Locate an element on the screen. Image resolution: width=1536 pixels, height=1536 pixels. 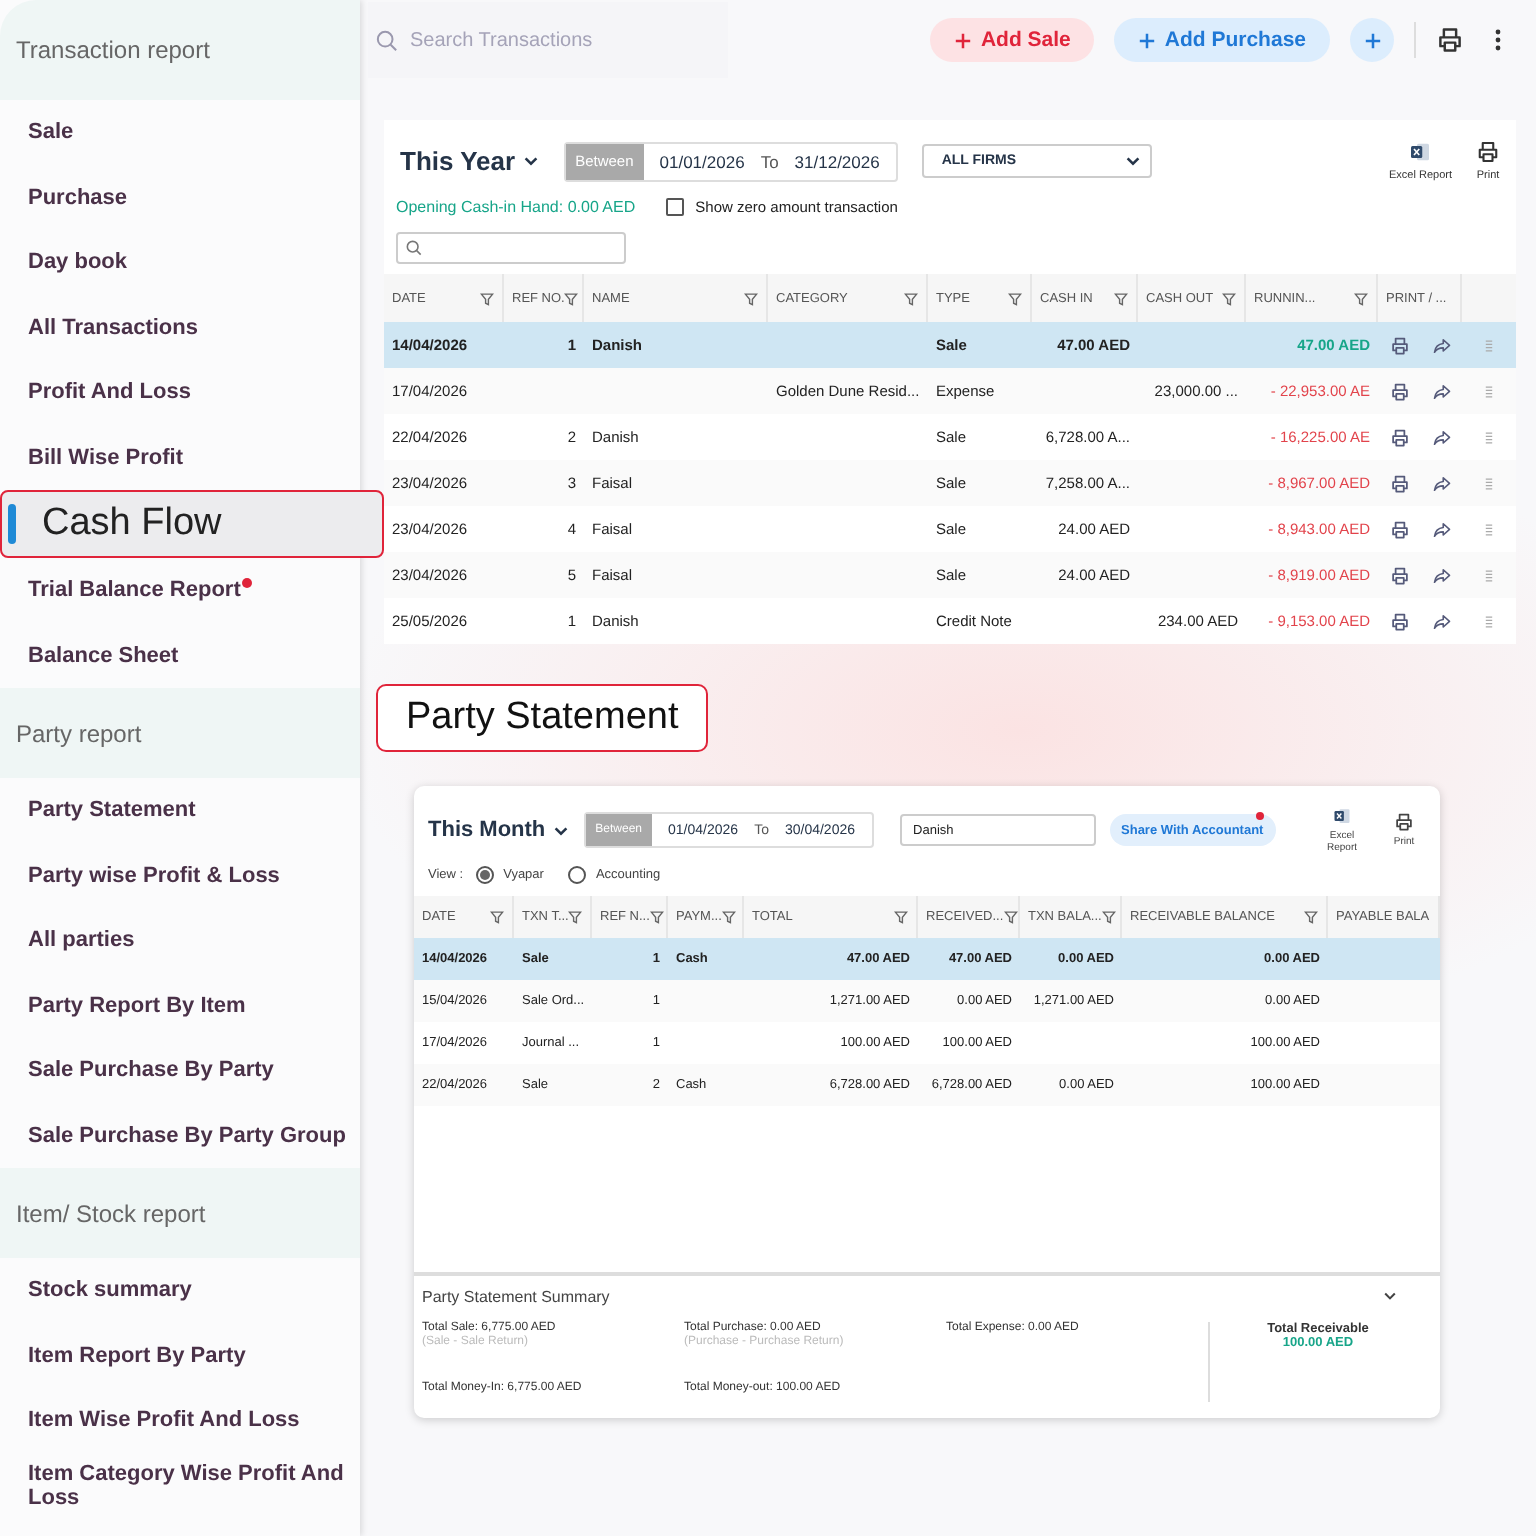
sidebar-item: Balance Sheet is located at coordinates (180, 655).